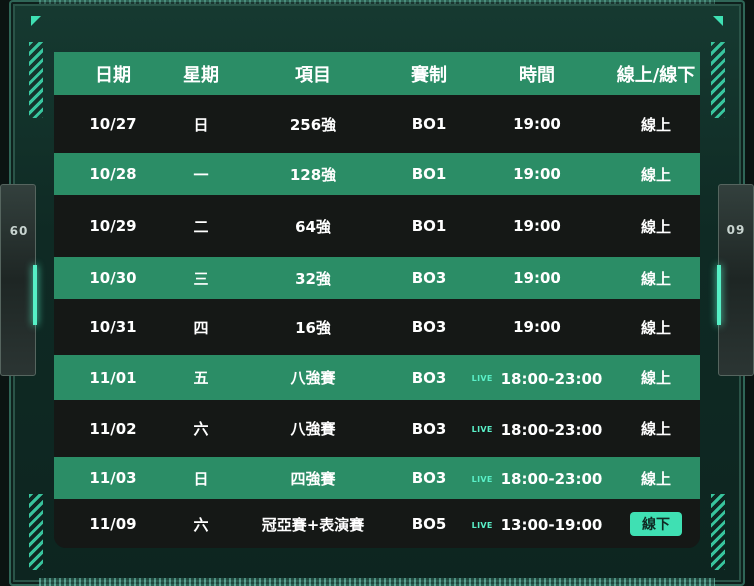 This screenshot has height=586, width=754. Describe the element at coordinates (377, 174) in the screenshot. I see `table-row: 10/28 一 128強 BO1 19:00 線上` at that location.